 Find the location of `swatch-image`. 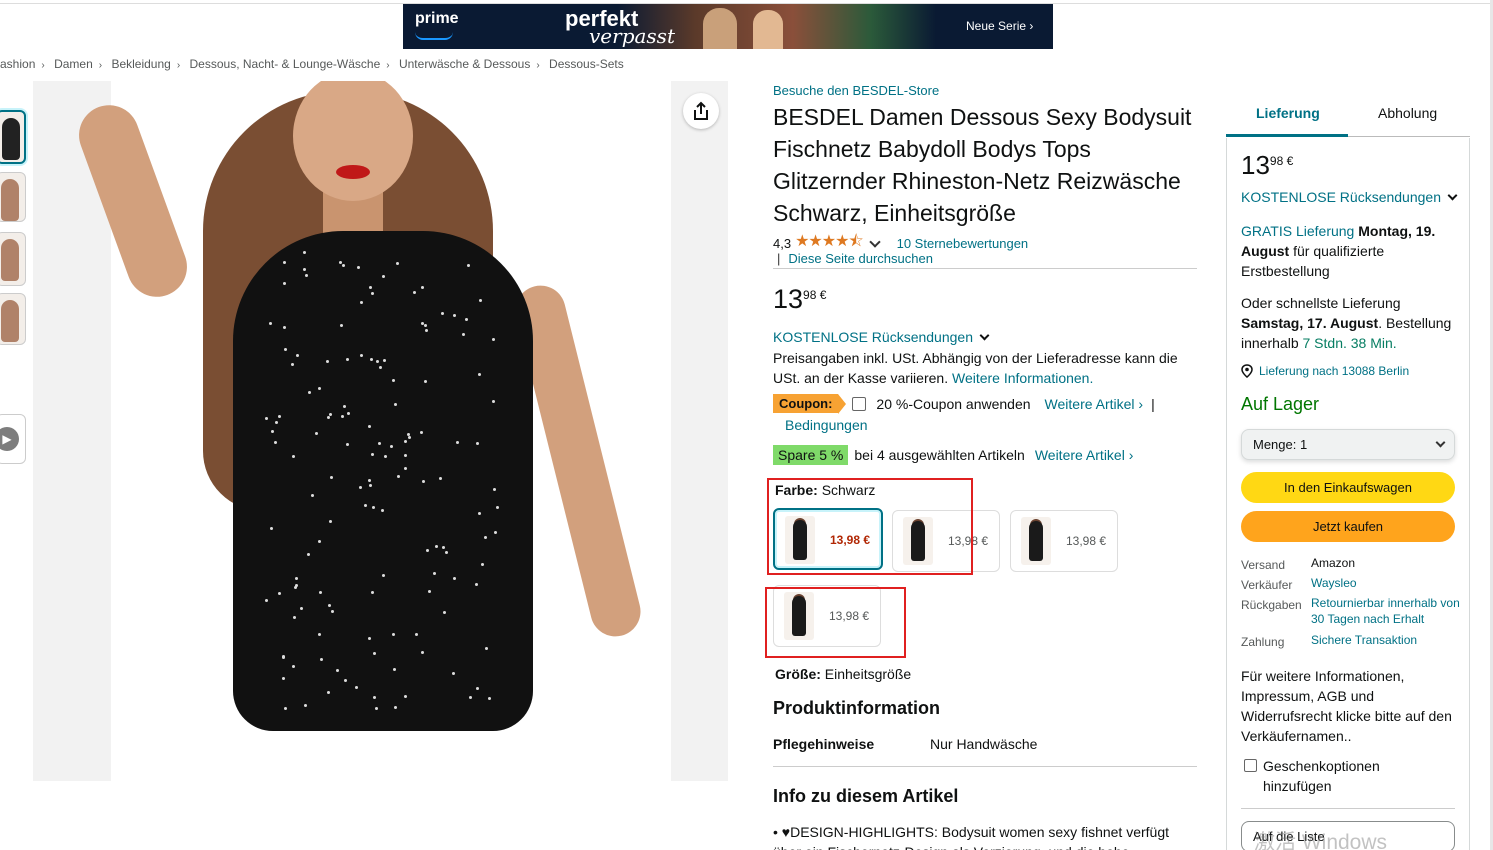

swatch-image is located at coordinates (1036, 541).